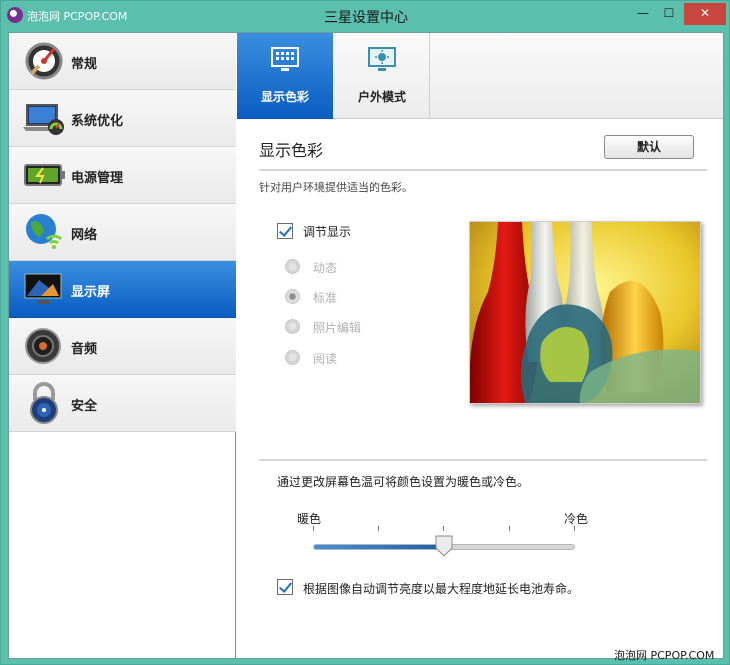 This screenshot has width=730, height=665. I want to click on mode-standard-radio, so click(292, 296).